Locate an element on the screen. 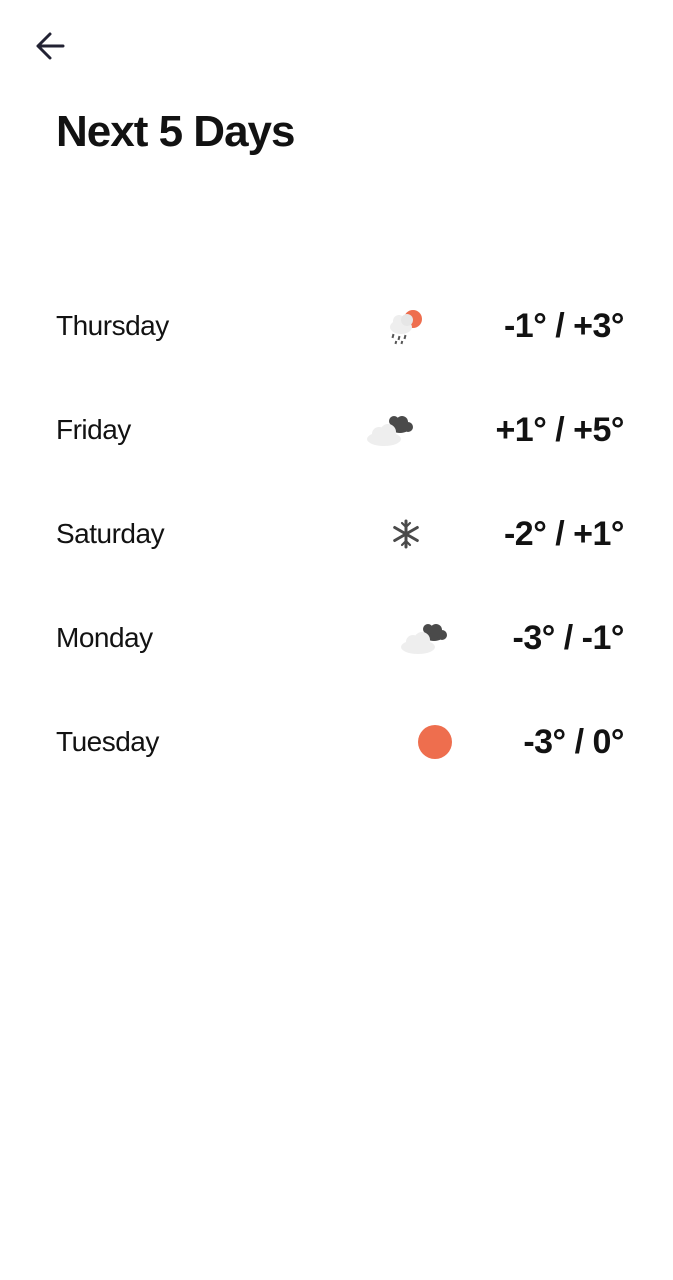  temperature-range: +1° / +5° is located at coordinates (559, 430).